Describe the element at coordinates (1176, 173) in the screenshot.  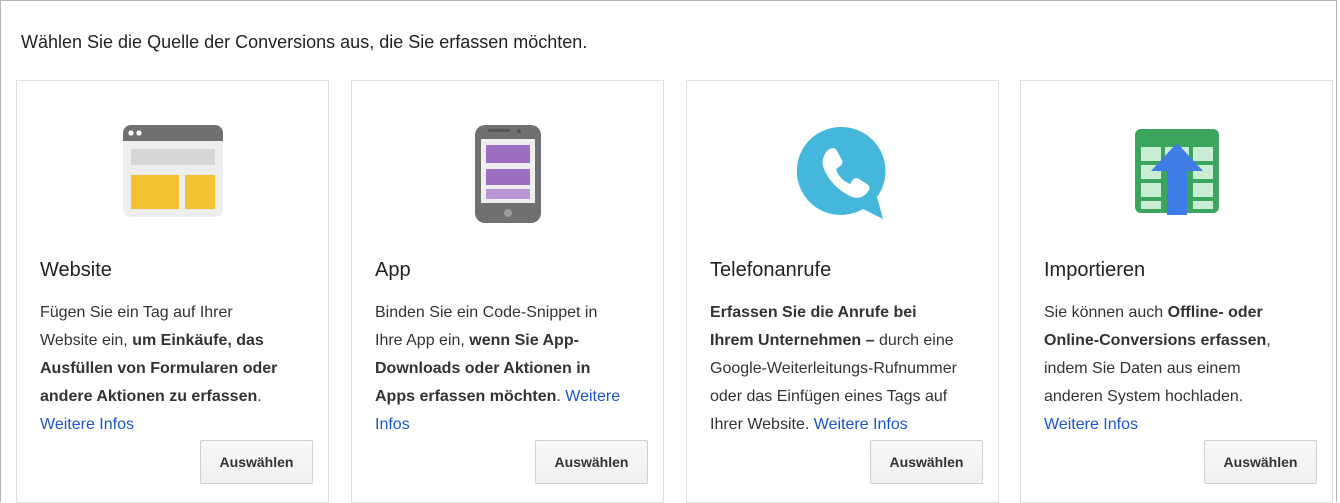
I see `import-spreadsheet-icon` at that location.